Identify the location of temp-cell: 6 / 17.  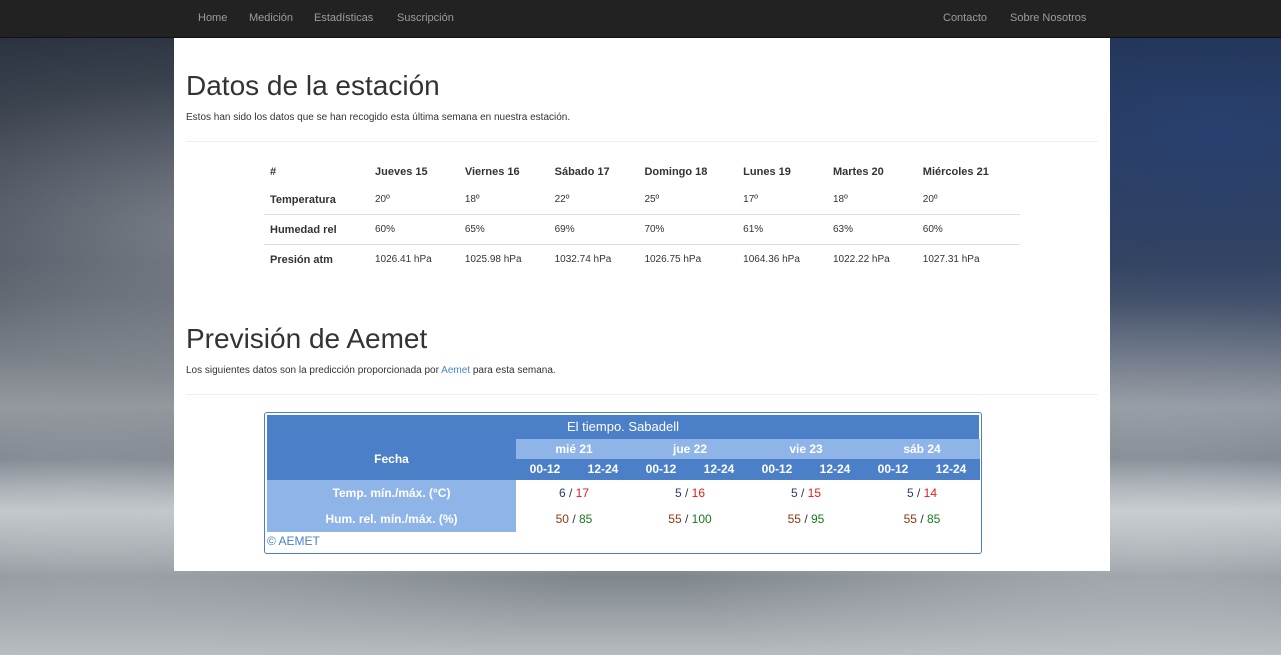
(574, 493).